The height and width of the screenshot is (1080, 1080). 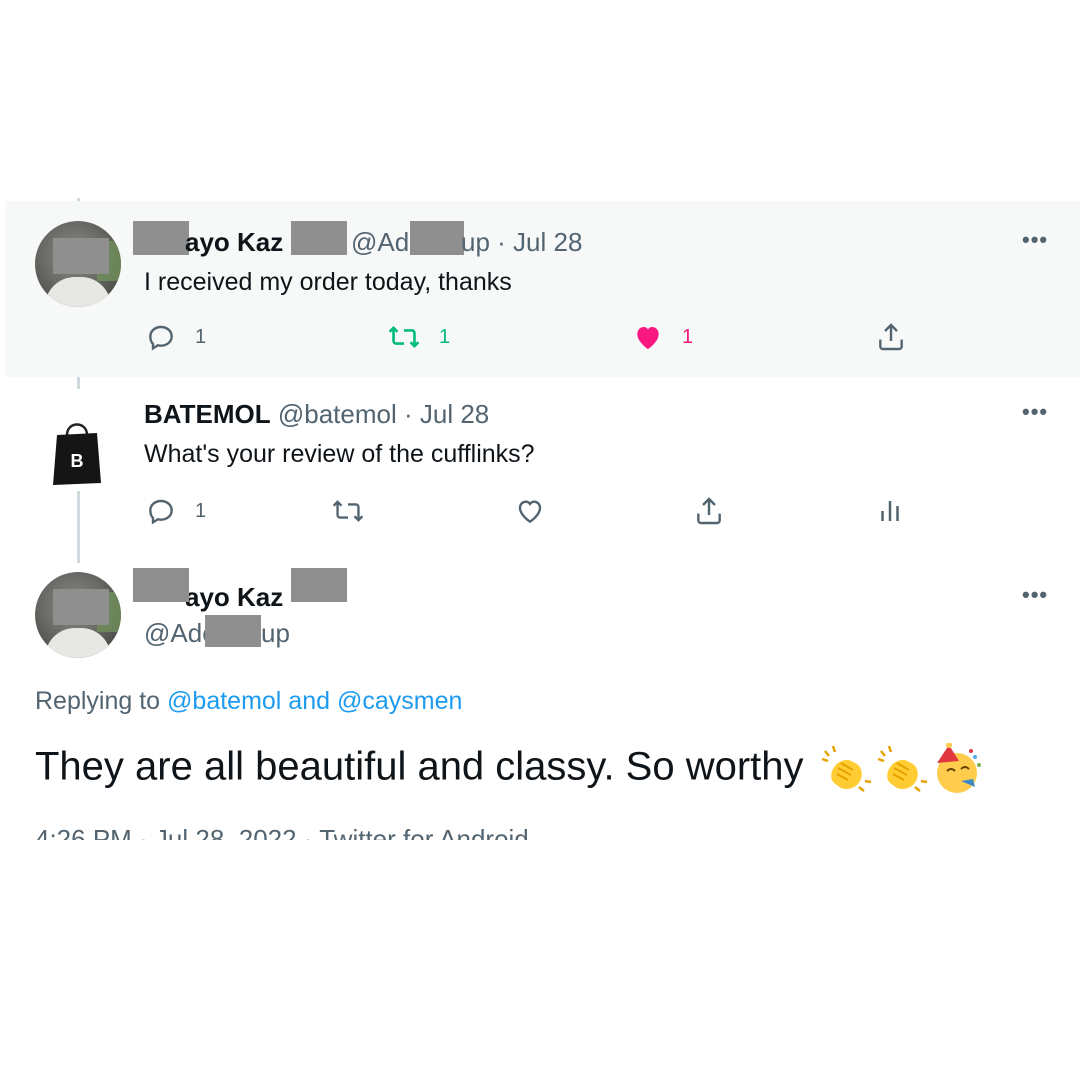 What do you see at coordinates (399, 701) in the screenshot?
I see `mention-link: @caysmen` at bounding box center [399, 701].